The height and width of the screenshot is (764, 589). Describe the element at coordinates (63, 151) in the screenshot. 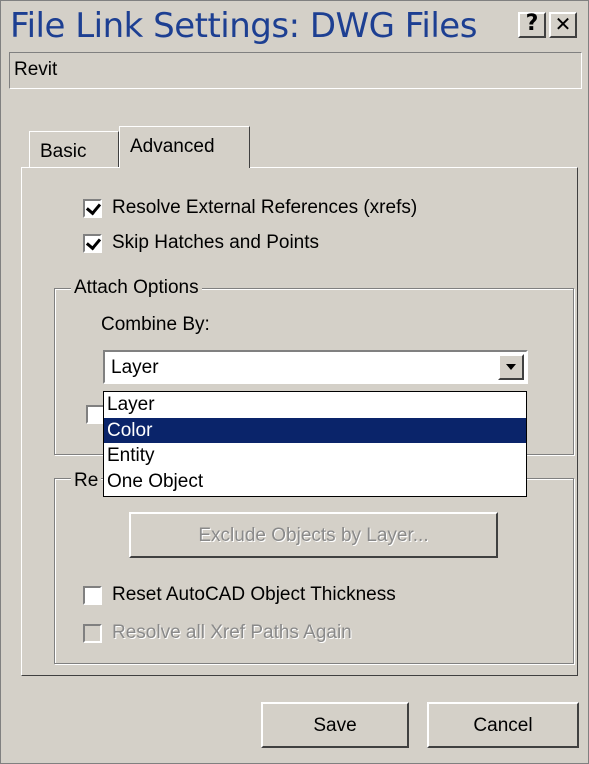

I see `tab-basic-label: Basic` at that location.